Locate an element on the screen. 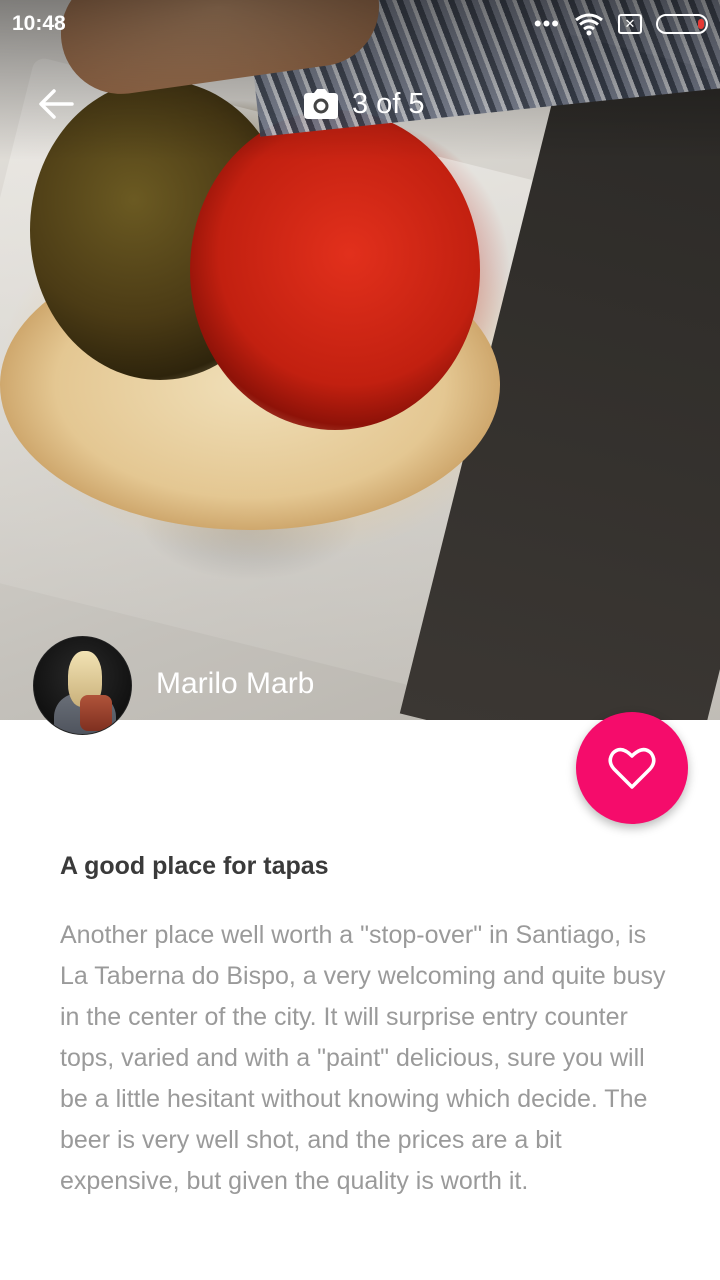  author-name: Marilo Marb is located at coordinates (235, 684).